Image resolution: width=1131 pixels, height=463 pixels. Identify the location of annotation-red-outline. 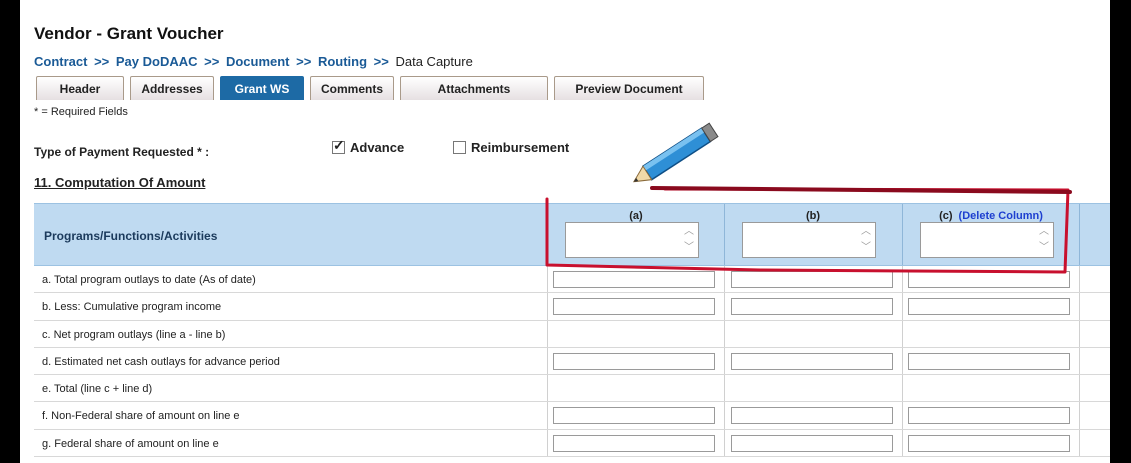
(808, 230).